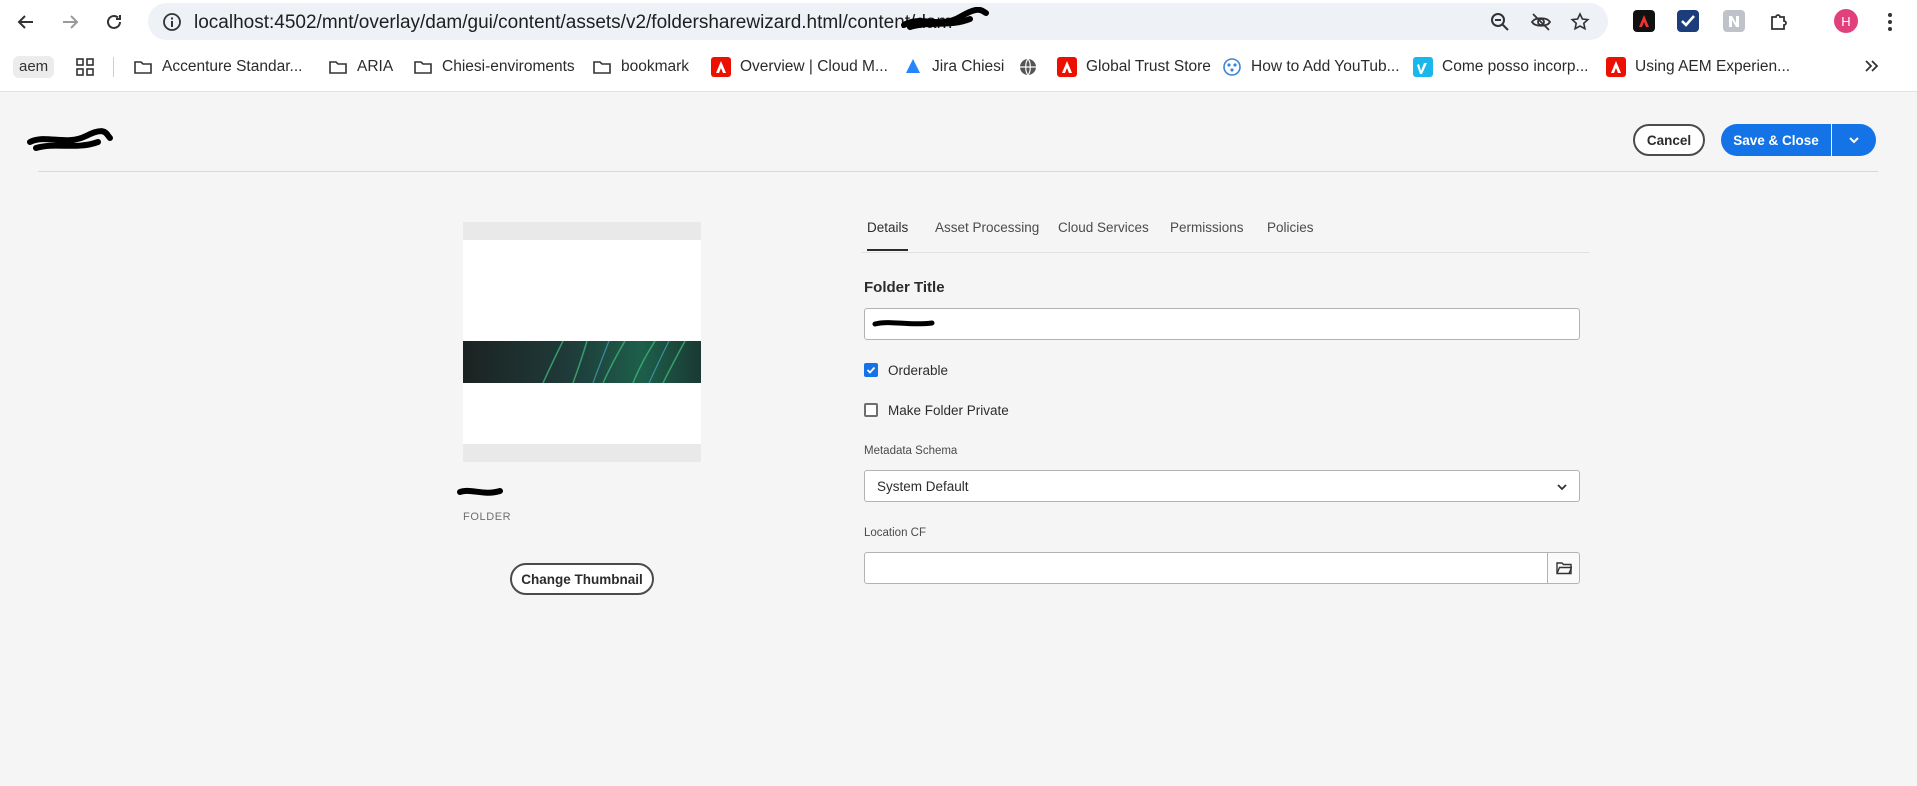 The image size is (1917, 786). Describe the element at coordinates (888, 235) in the screenshot. I see `tab-details: Details` at that location.